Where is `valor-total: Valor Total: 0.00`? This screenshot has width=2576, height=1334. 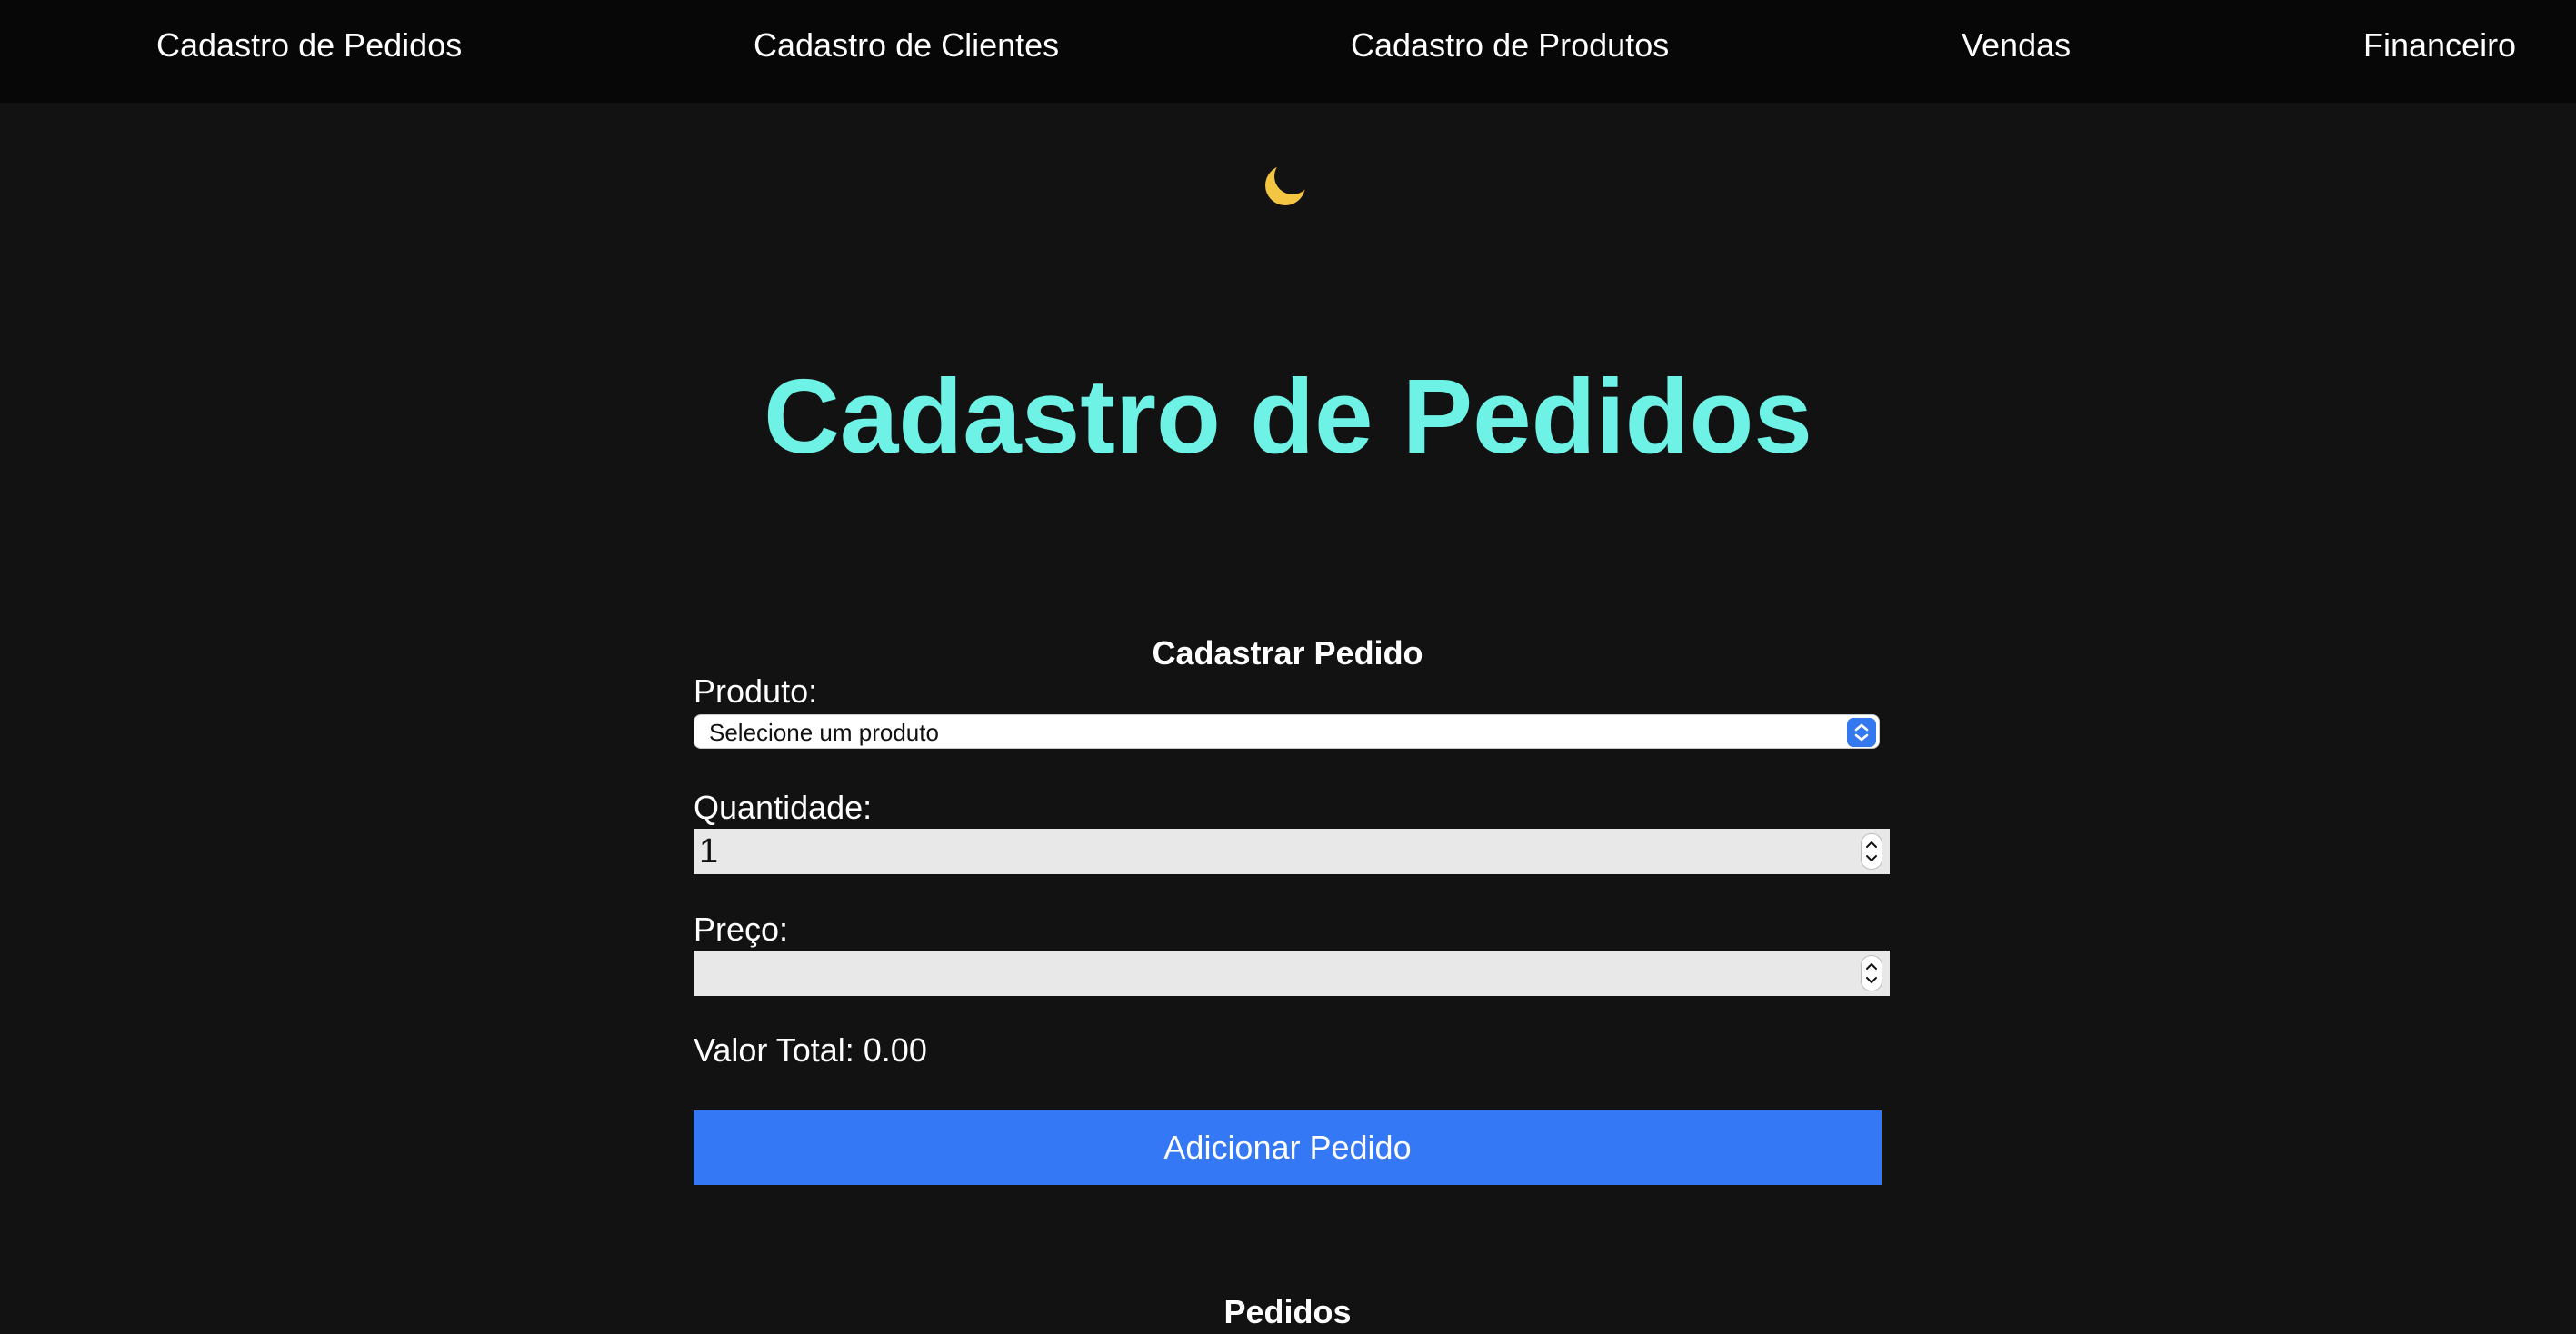
valor-total: Valor Total: 0.00 is located at coordinates (810, 1050).